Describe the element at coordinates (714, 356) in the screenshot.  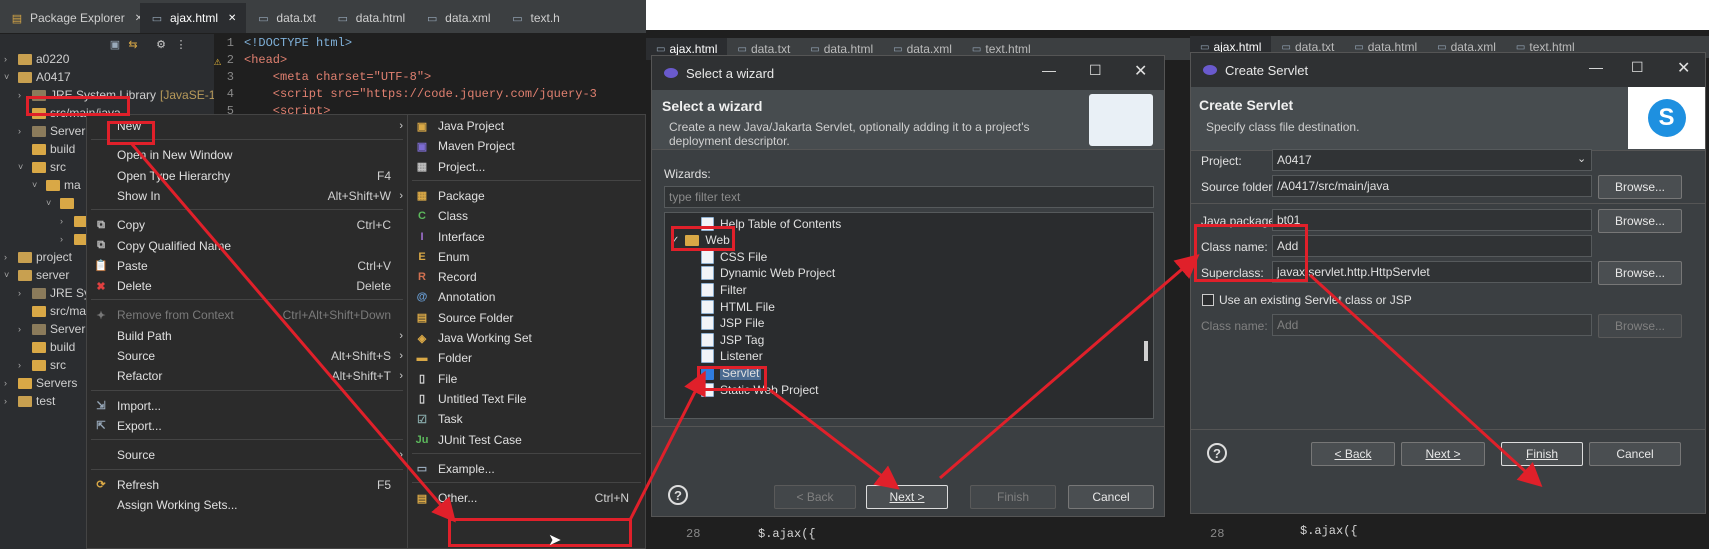
I see `wizard-item: Listener` at that location.